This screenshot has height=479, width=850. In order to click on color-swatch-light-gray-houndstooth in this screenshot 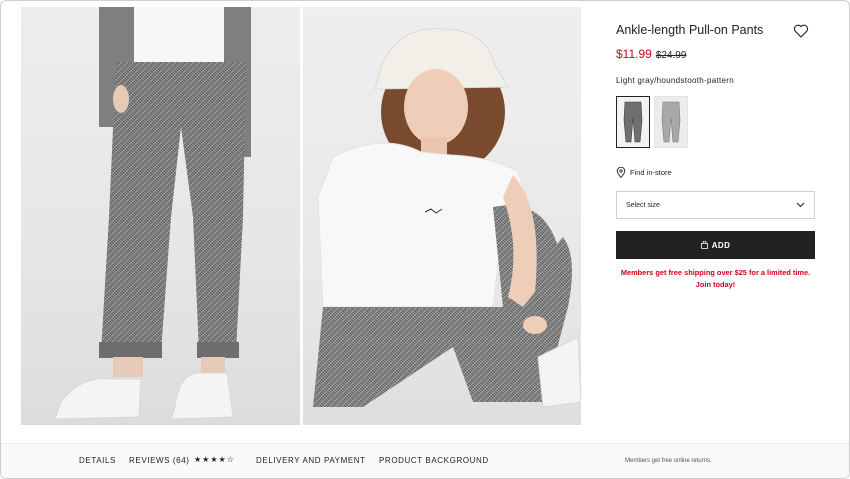, I will do `click(633, 122)`.